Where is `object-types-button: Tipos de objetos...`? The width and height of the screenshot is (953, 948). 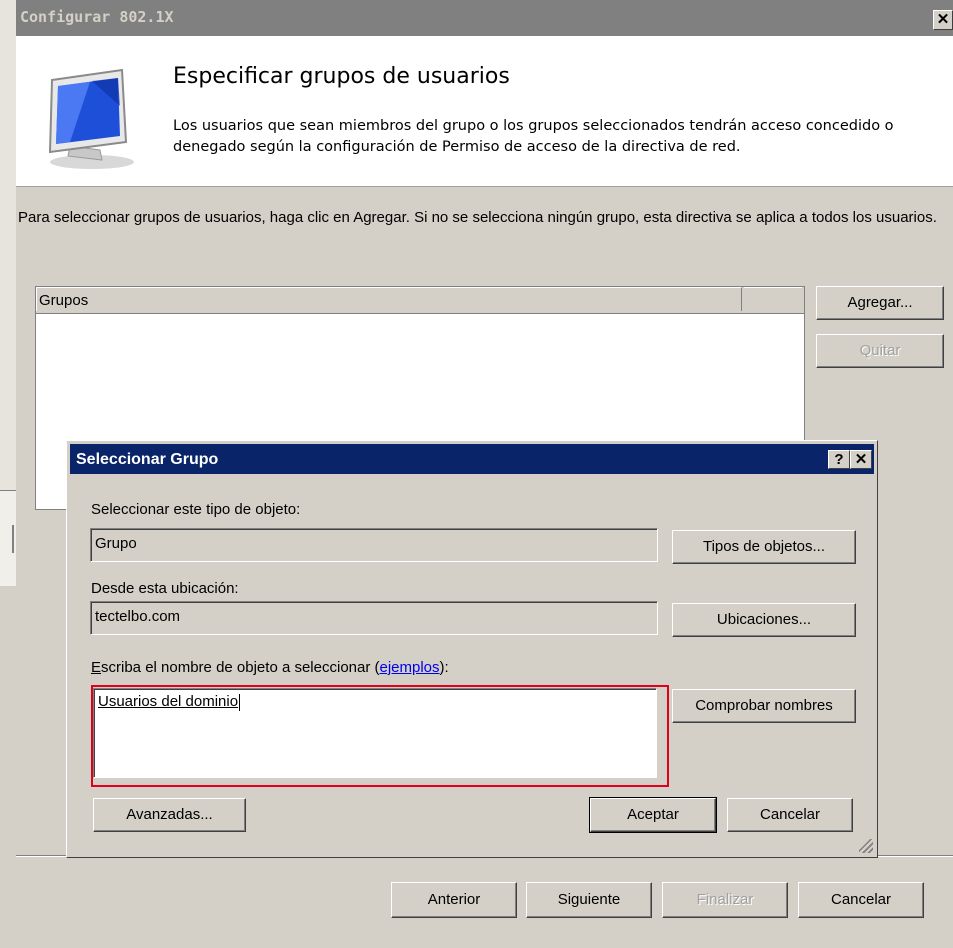 object-types-button: Tipos de objetos... is located at coordinates (764, 547).